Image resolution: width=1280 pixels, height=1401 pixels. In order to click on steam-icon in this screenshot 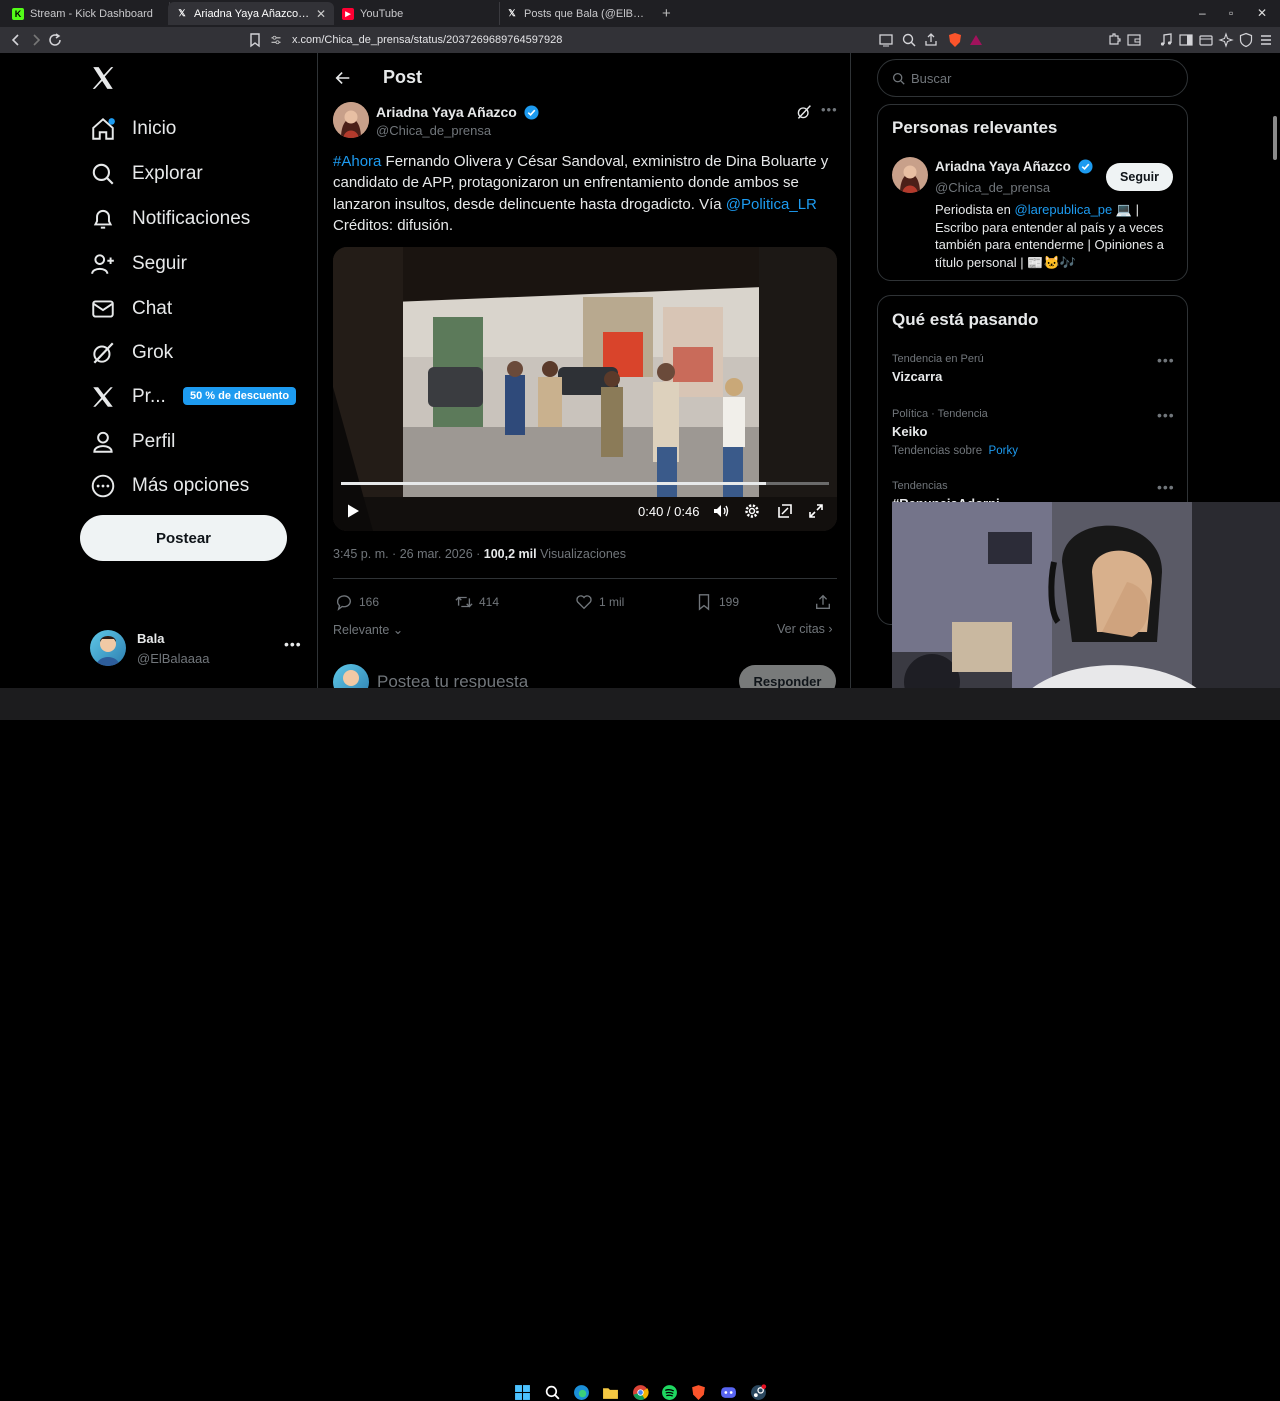, I will do `click(758, 1392)`.